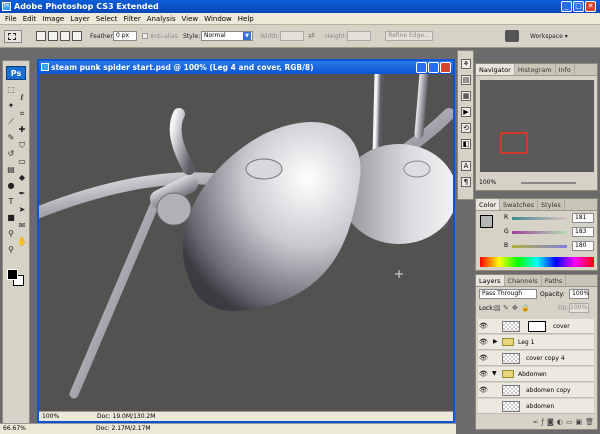 The height and width of the screenshot is (434, 600). I want to click on color-ramp, so click(537, 262).